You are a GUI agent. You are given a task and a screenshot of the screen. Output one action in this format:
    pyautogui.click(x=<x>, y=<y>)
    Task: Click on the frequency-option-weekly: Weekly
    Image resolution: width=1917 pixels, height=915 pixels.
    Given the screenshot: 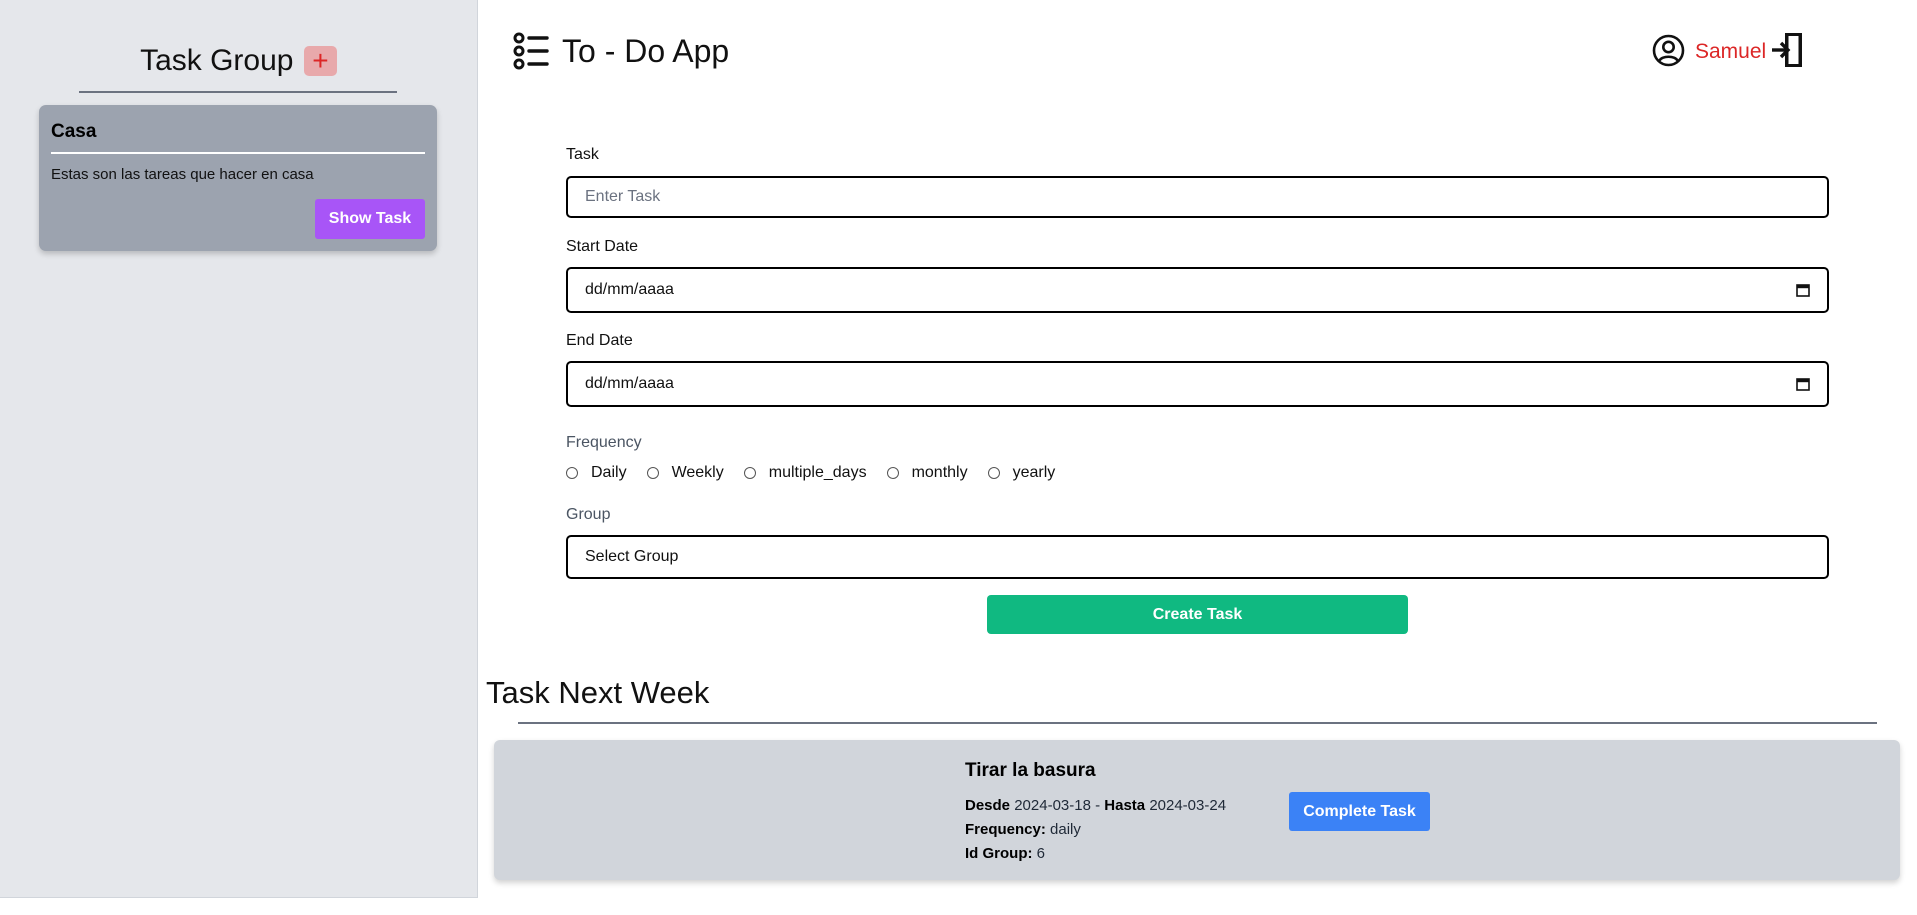 What is the action you would take?
    pyautogui.click(x=685, y=473)
    